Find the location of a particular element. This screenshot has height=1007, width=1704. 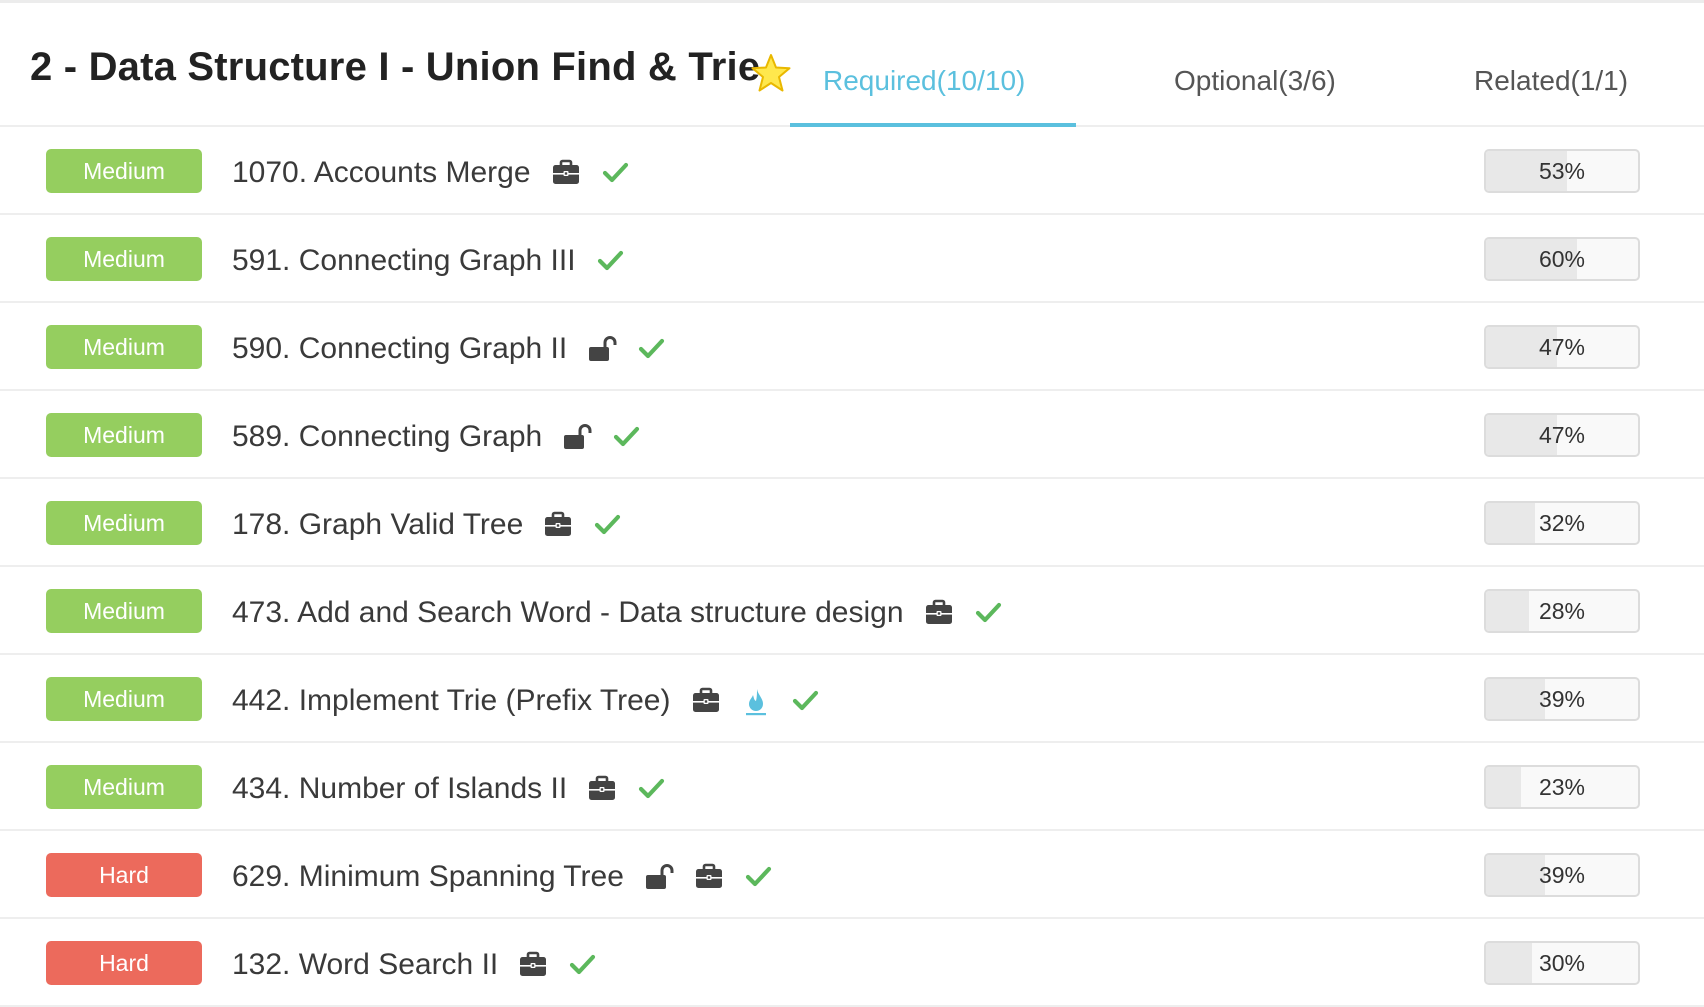

acceptance-rate-label: 60% is located at coordinates (1562, 259).